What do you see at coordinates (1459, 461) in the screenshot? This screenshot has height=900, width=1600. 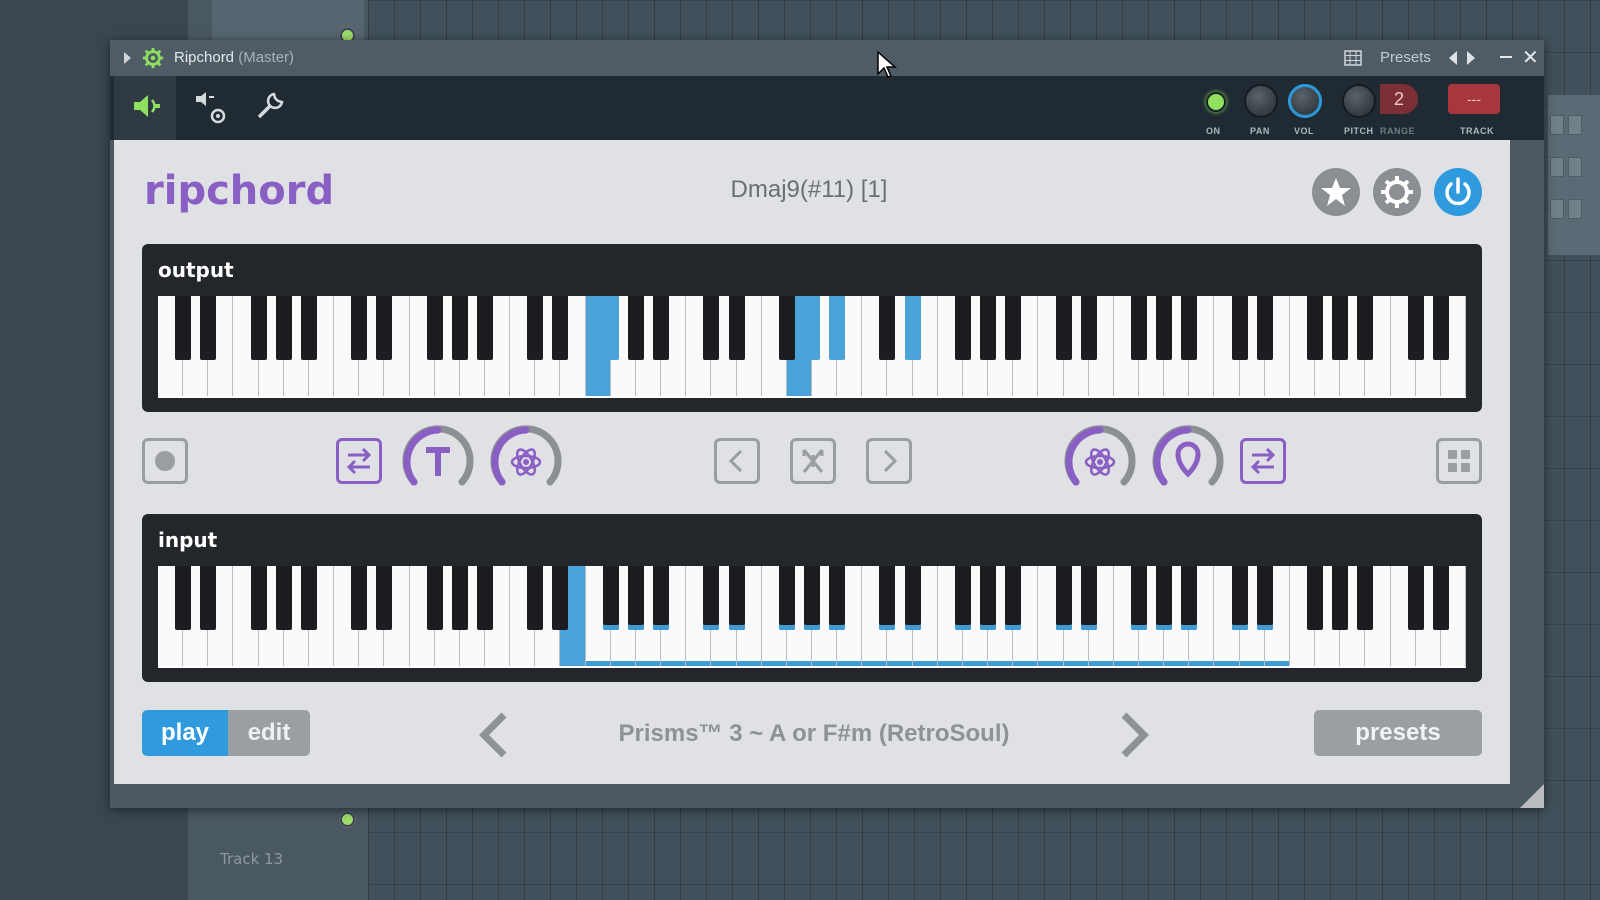 I see `grid-view-button` at bounding box center [1459, 461].